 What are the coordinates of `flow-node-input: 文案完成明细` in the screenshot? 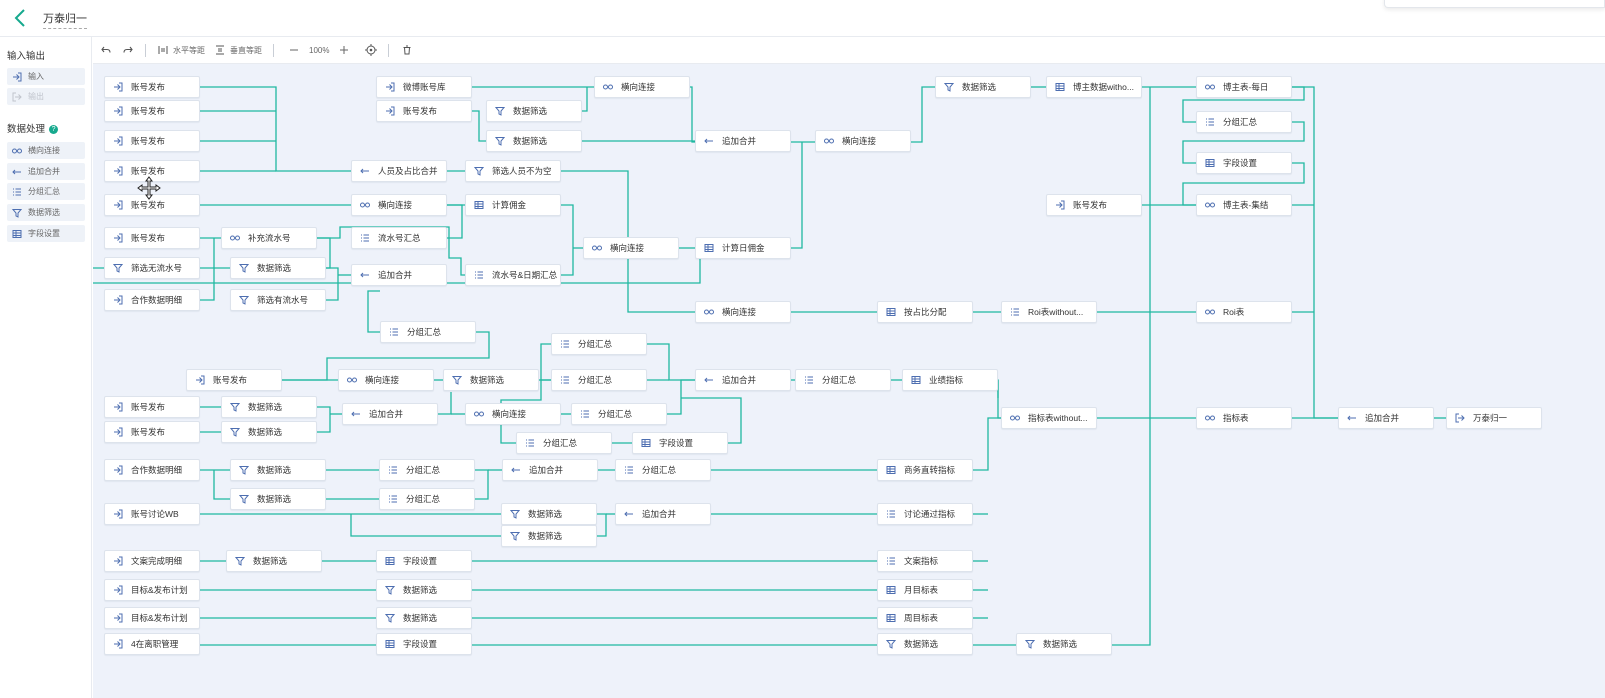 It's located at (152, 561).